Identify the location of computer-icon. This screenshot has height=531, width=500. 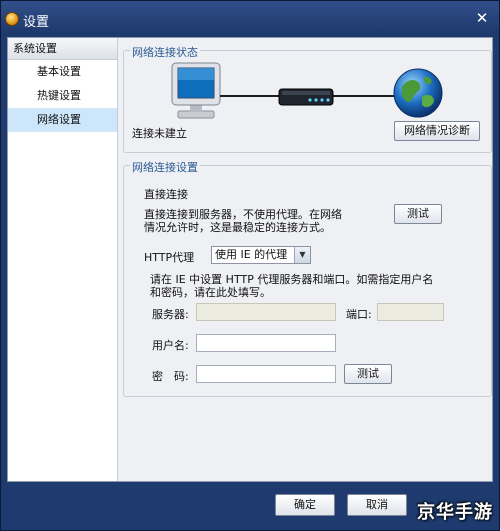
(196, 90).